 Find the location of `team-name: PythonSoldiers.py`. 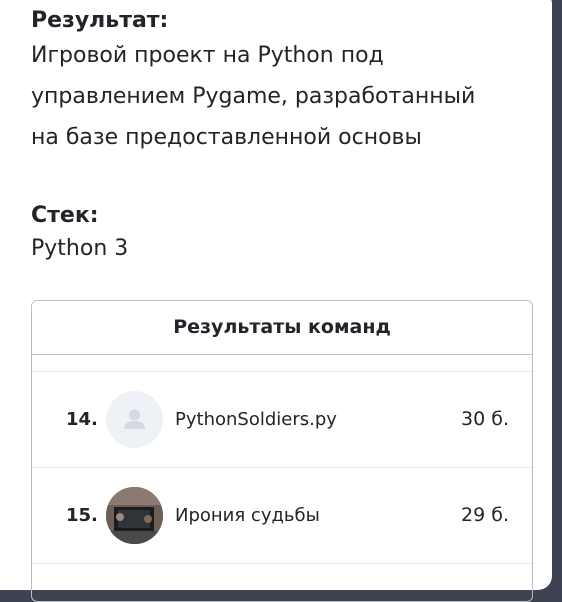

team-name: PythonSoldiers.py is located at coordinates (256, 419).